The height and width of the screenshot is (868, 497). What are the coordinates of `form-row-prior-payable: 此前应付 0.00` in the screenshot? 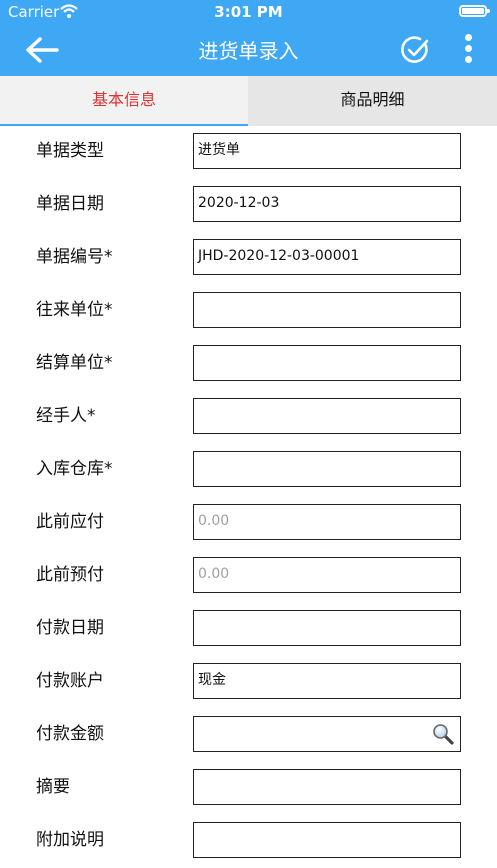 It's located at (248, 523).